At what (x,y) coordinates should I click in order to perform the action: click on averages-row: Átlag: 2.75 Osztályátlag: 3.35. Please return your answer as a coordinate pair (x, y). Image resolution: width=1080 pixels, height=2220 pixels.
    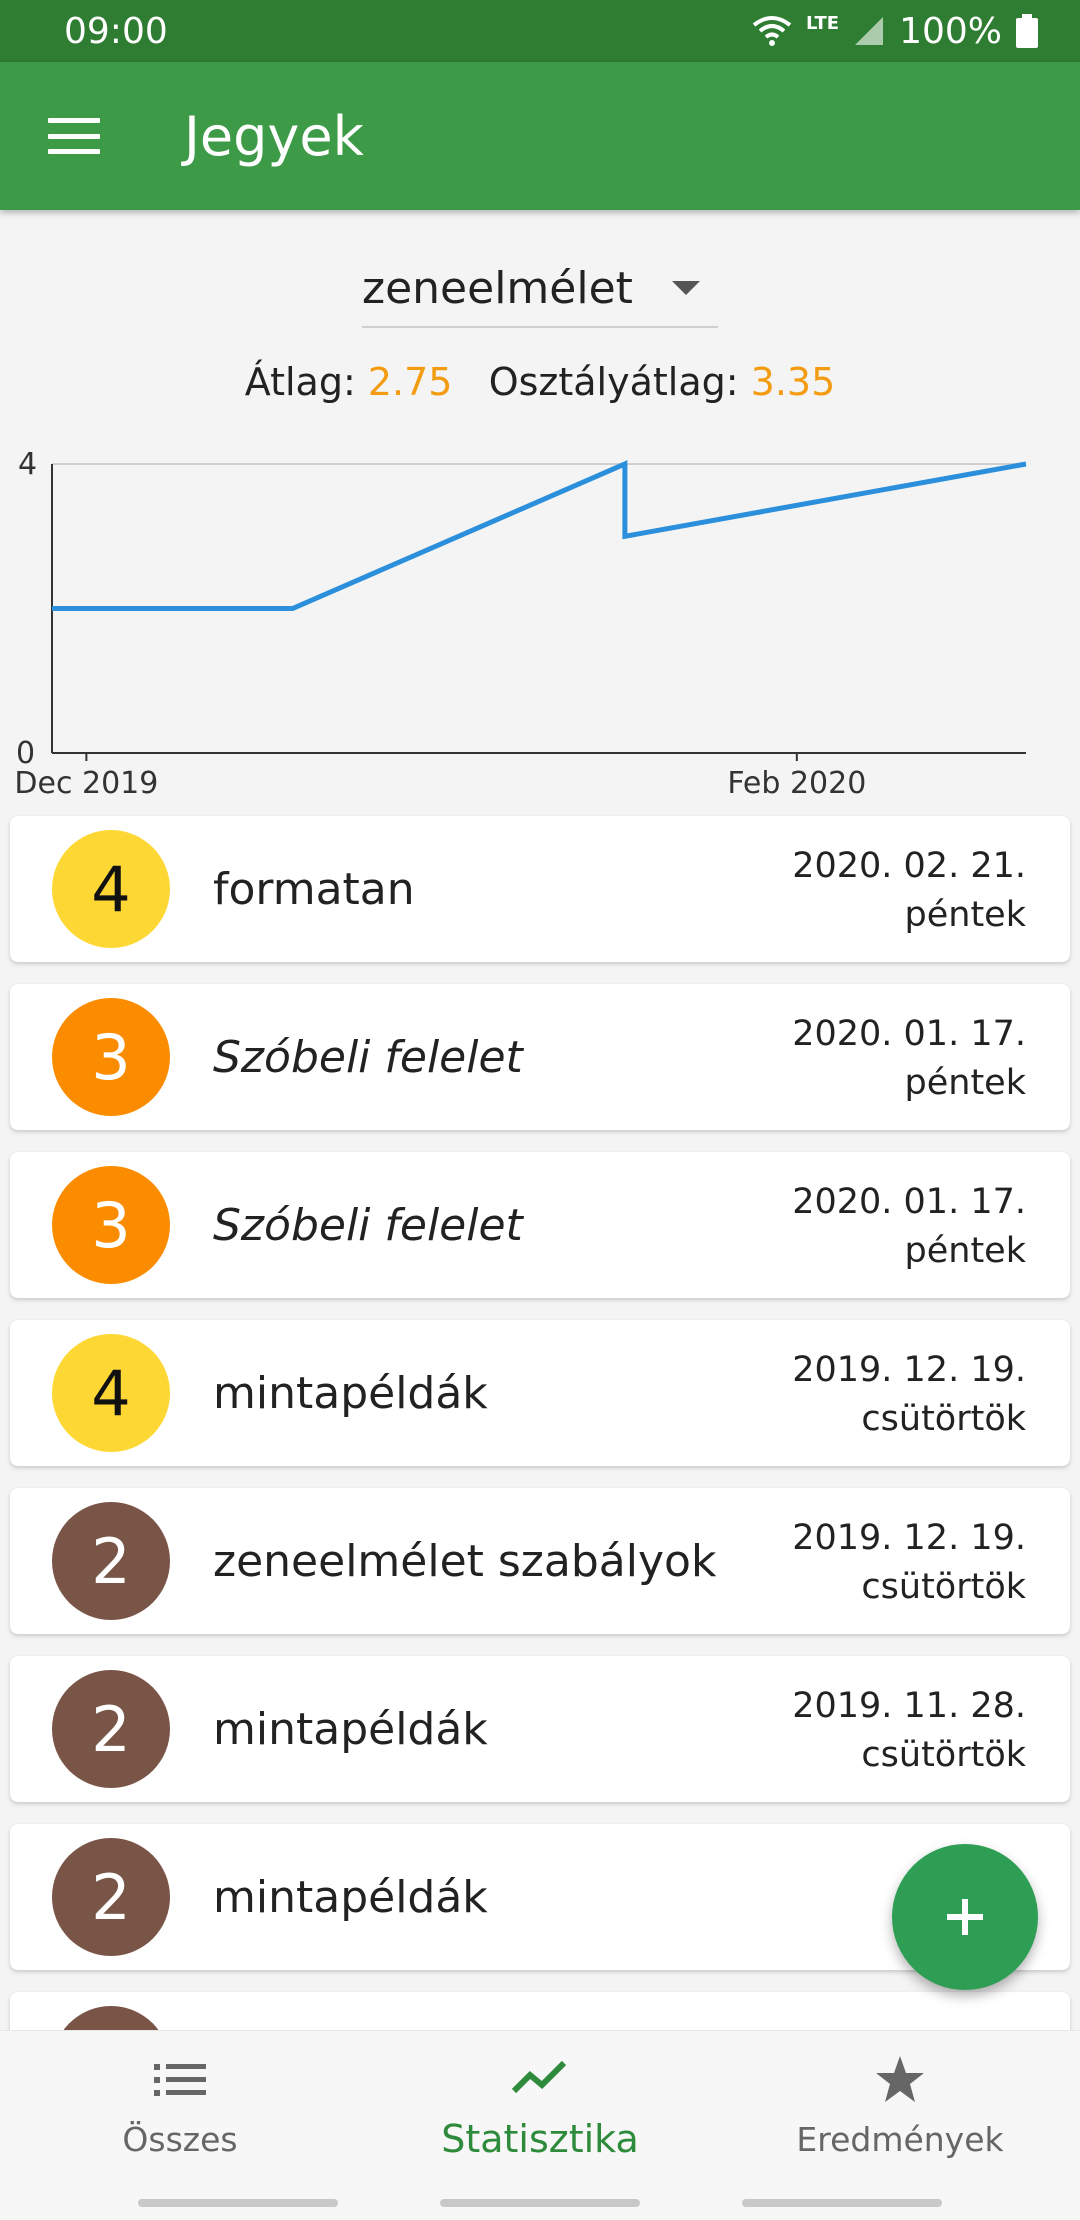
    Looking at the image, I should click on (540, 382).